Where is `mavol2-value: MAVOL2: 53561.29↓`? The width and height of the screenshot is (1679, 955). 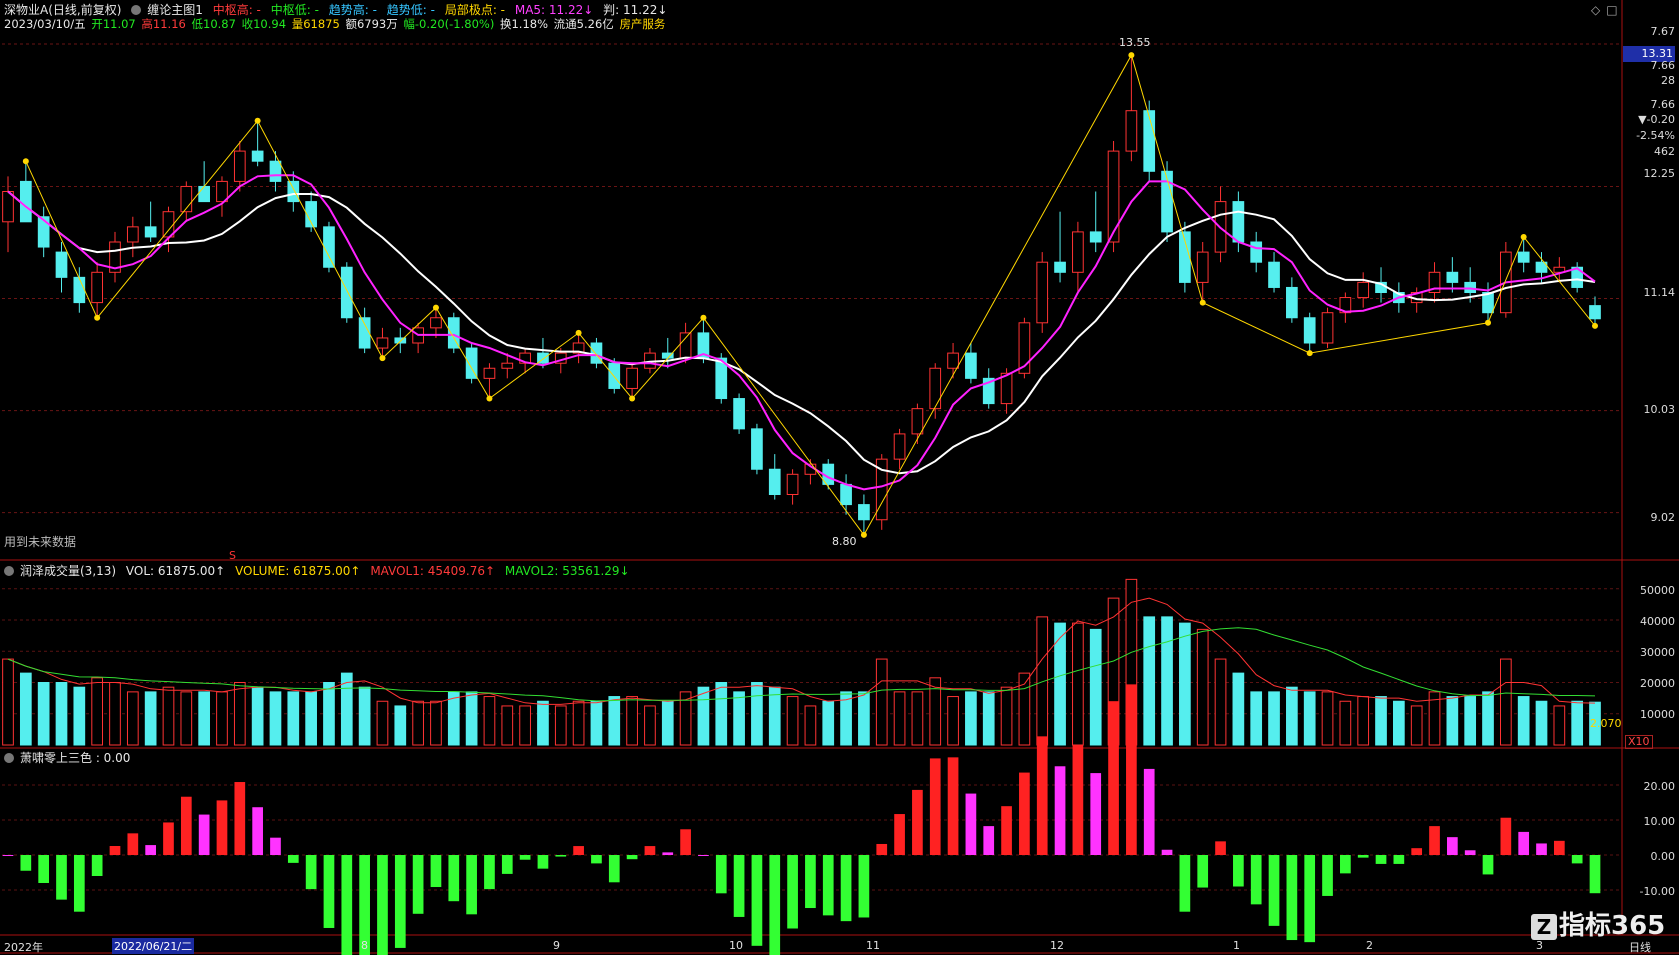 mavol2-value: MAVOL2: 53561.29↓ is located at coordinates (567, 571).